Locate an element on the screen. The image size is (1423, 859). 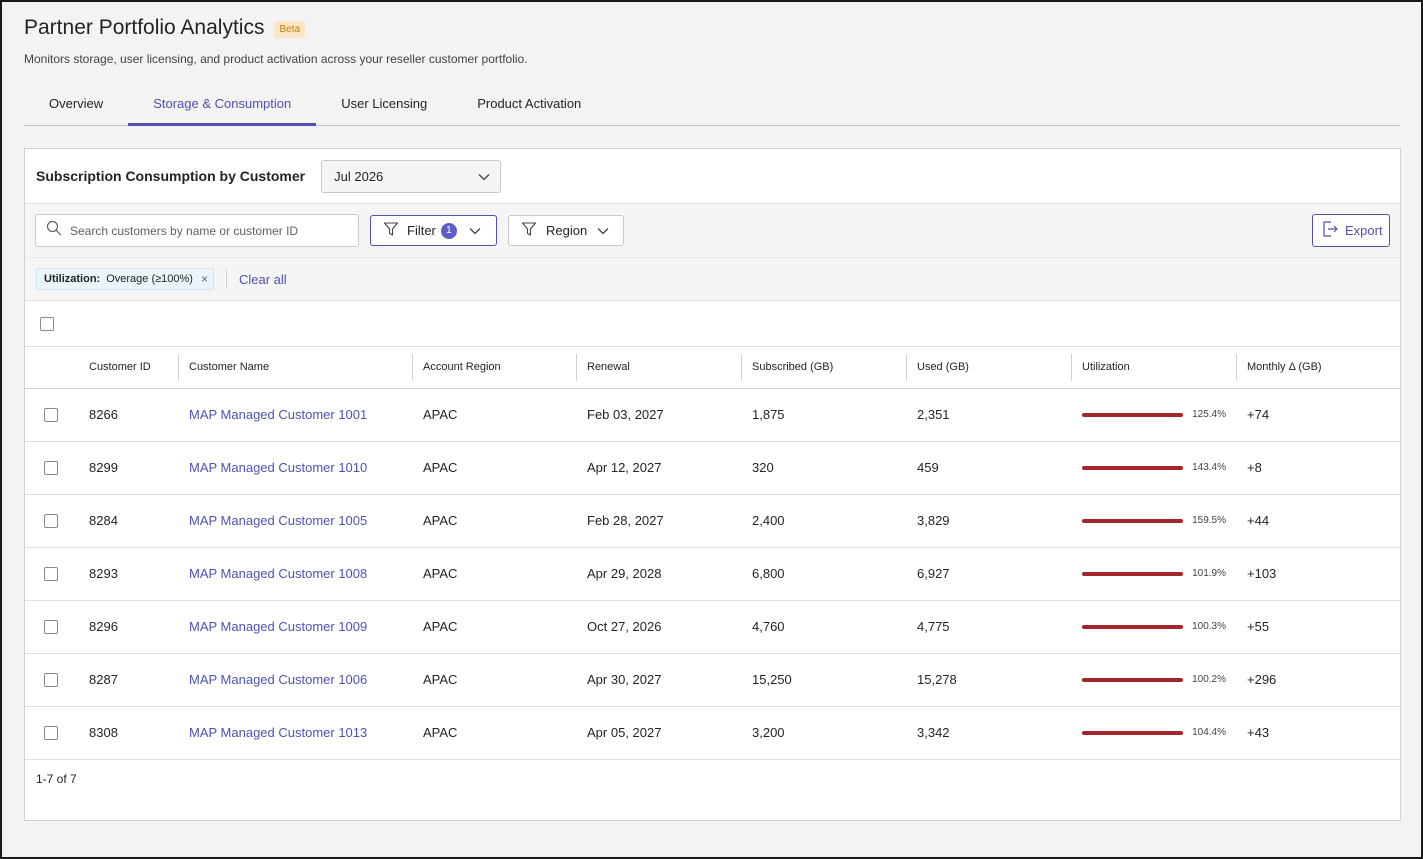
clear-all-link: Clear all is located at coordinates (263, 279).